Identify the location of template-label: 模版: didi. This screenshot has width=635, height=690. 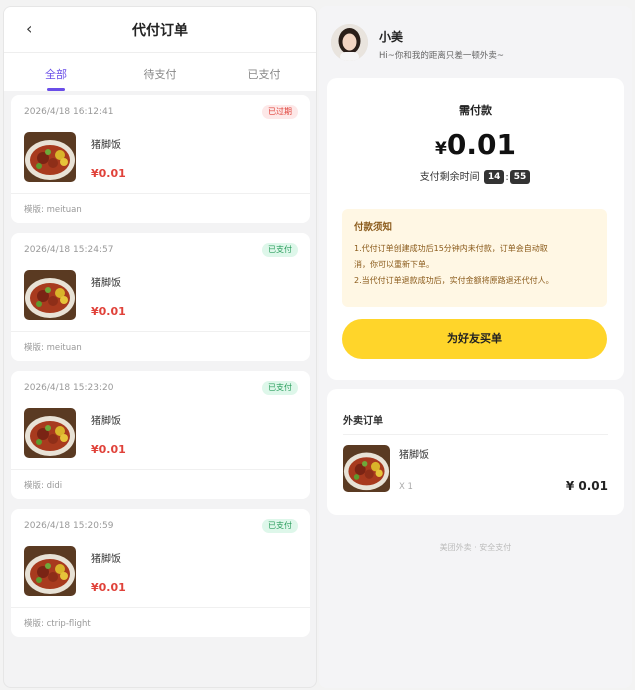
(43, 486).